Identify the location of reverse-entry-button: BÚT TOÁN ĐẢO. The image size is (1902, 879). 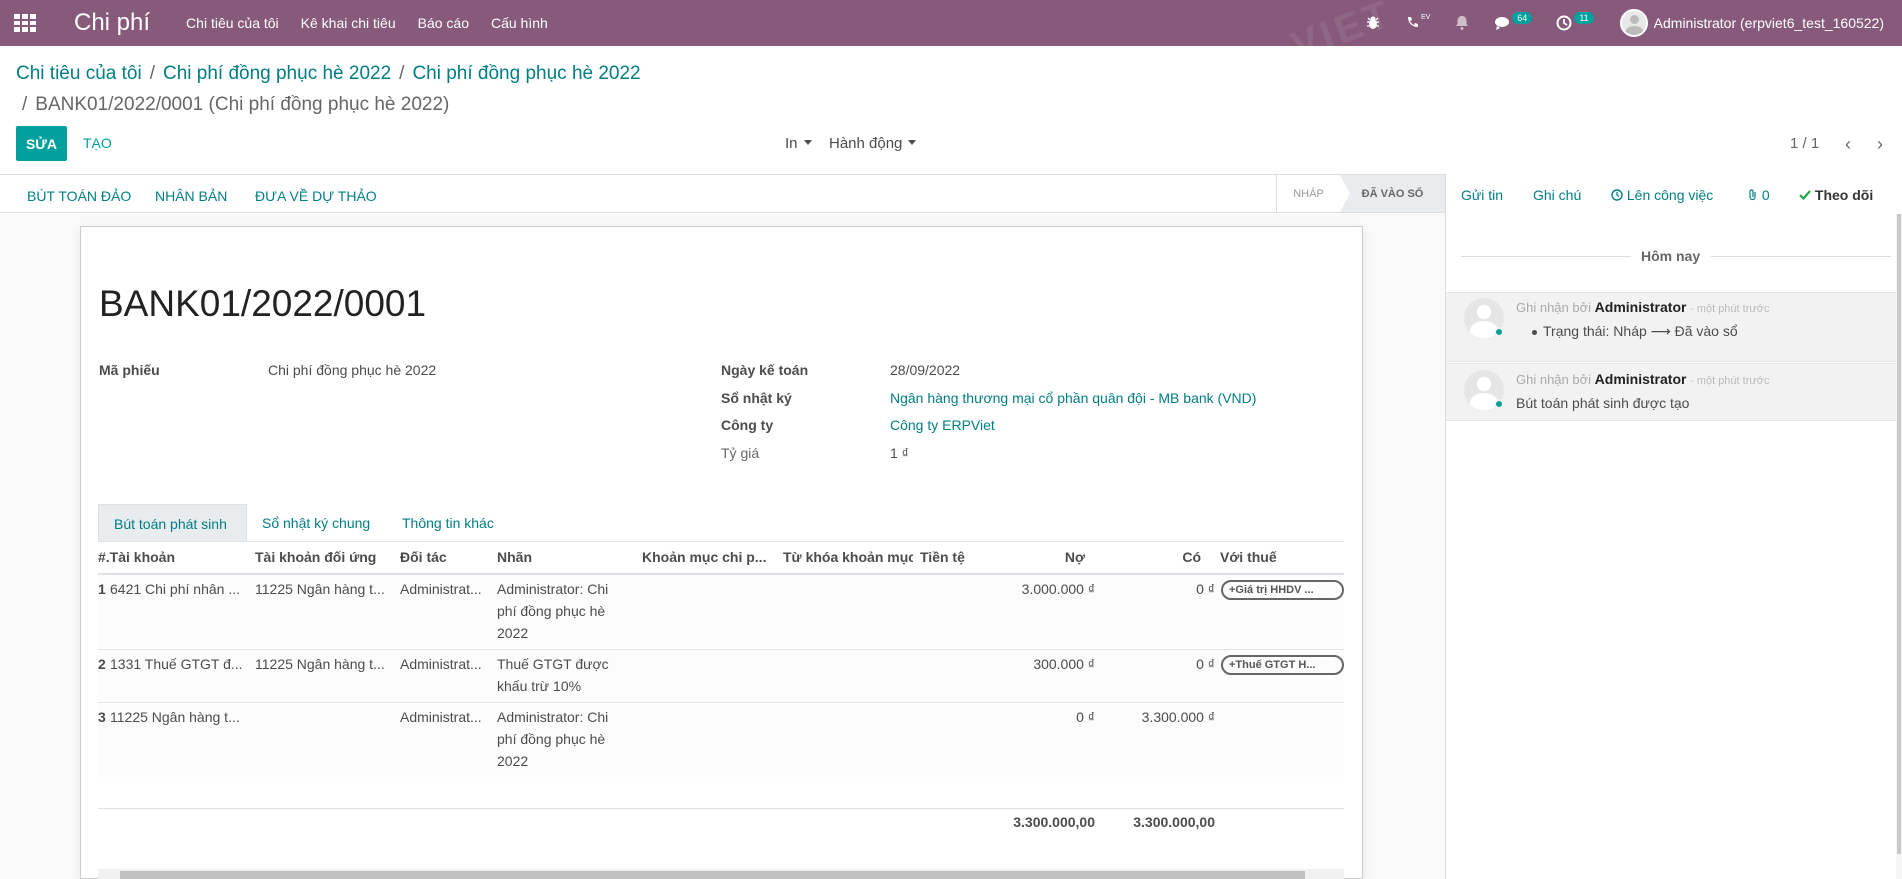
(79, 196).